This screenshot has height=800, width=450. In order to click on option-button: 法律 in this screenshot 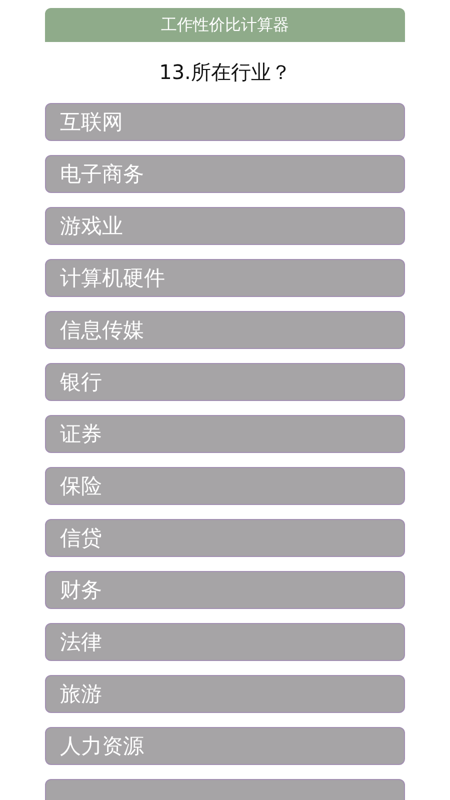, I will do `click(225, 642)`.